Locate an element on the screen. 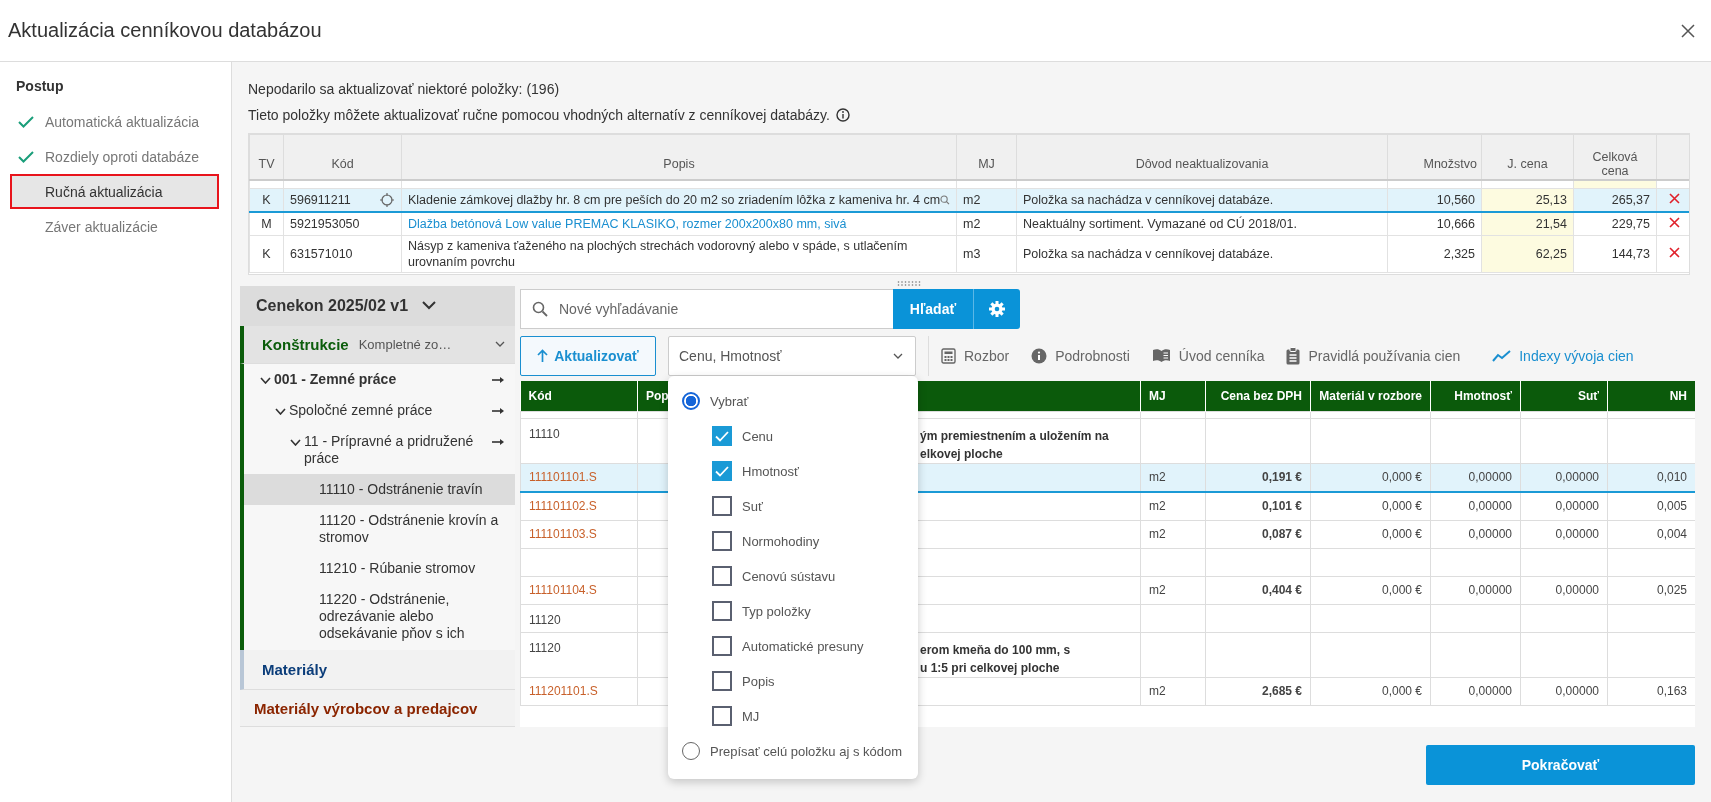  option-label: Hmotnosť is located at coordinates (770, 471).